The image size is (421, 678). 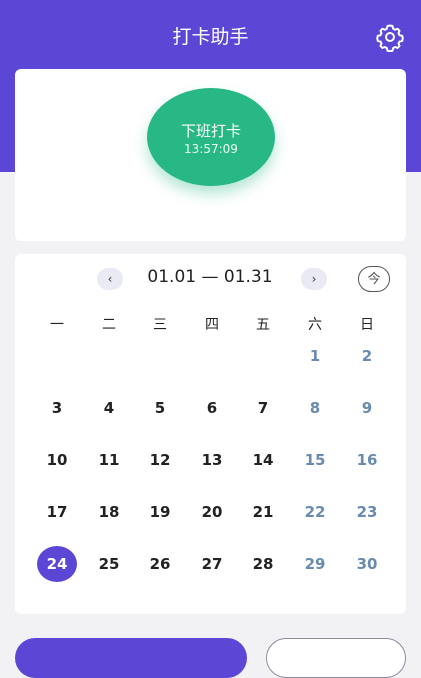 What do you see at coordinates (367, 356) in the screenshot?
I see `calendar-day: 2` at bounding box center [367, 356].